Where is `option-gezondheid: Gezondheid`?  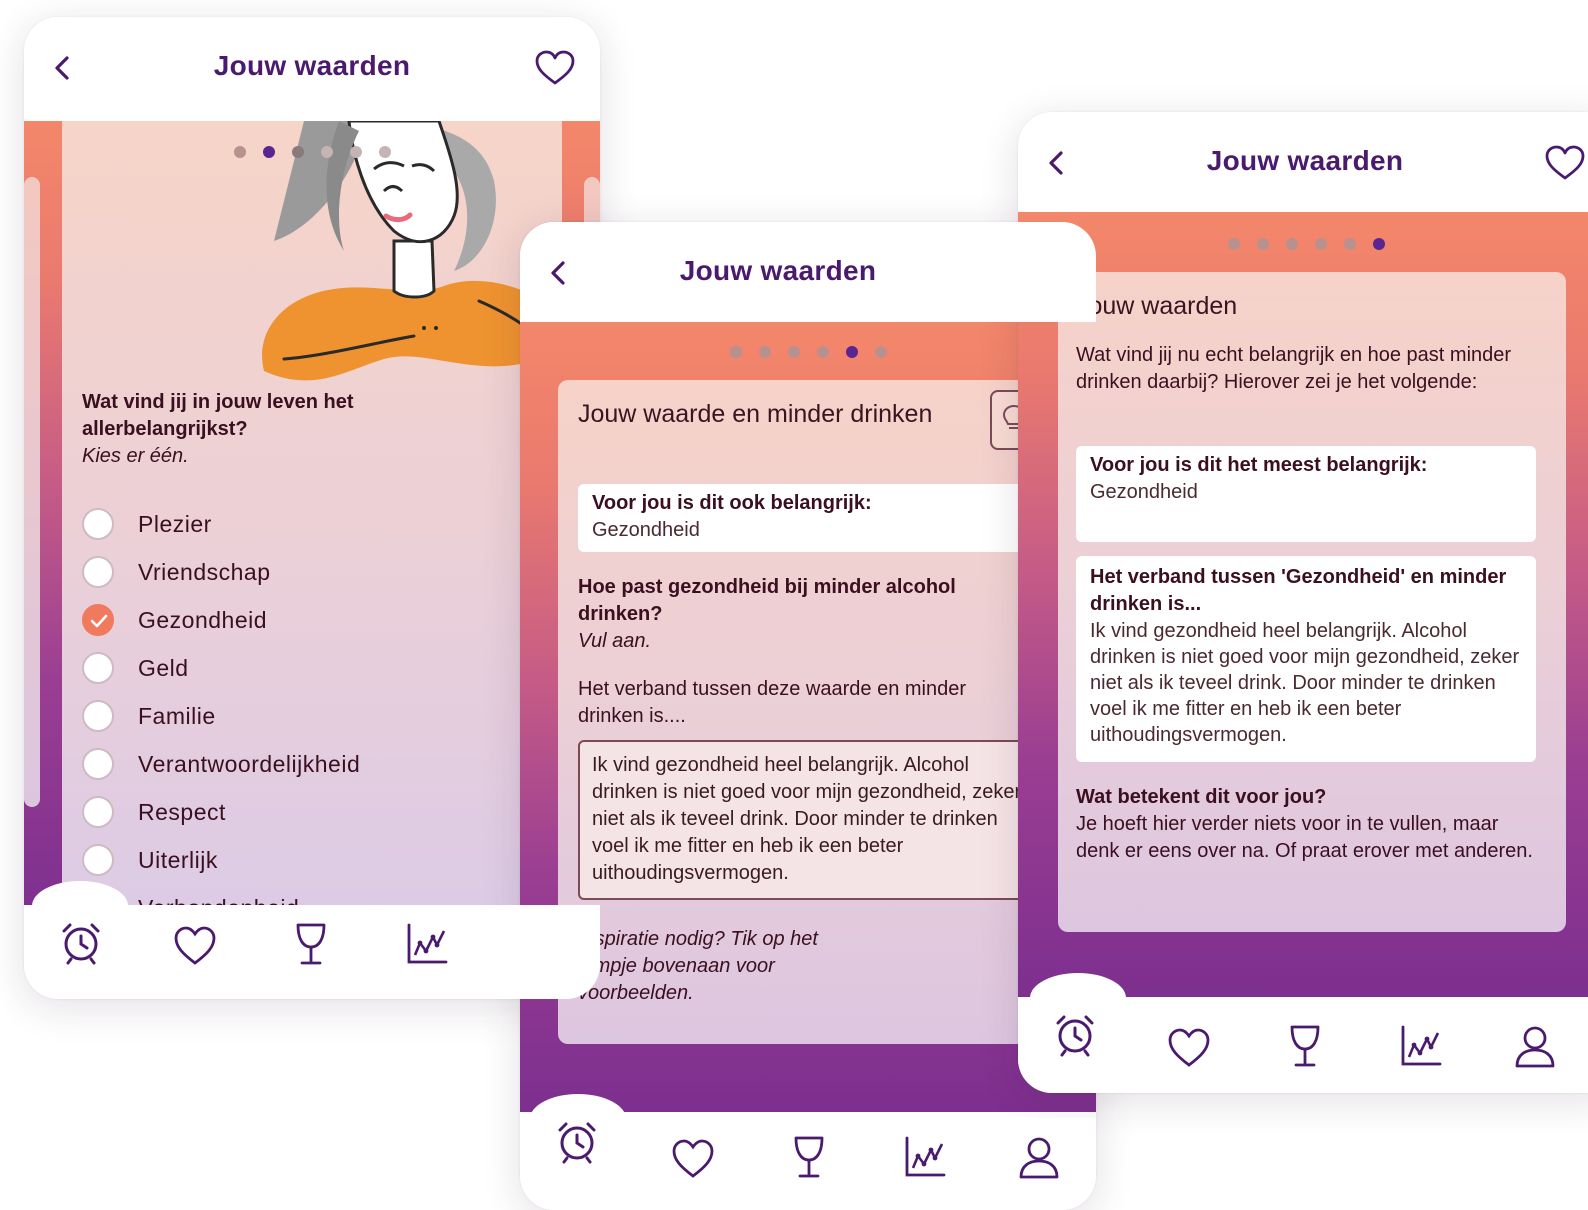 option-gezondheid: Gezondheid is located at coordinates (174, 620).